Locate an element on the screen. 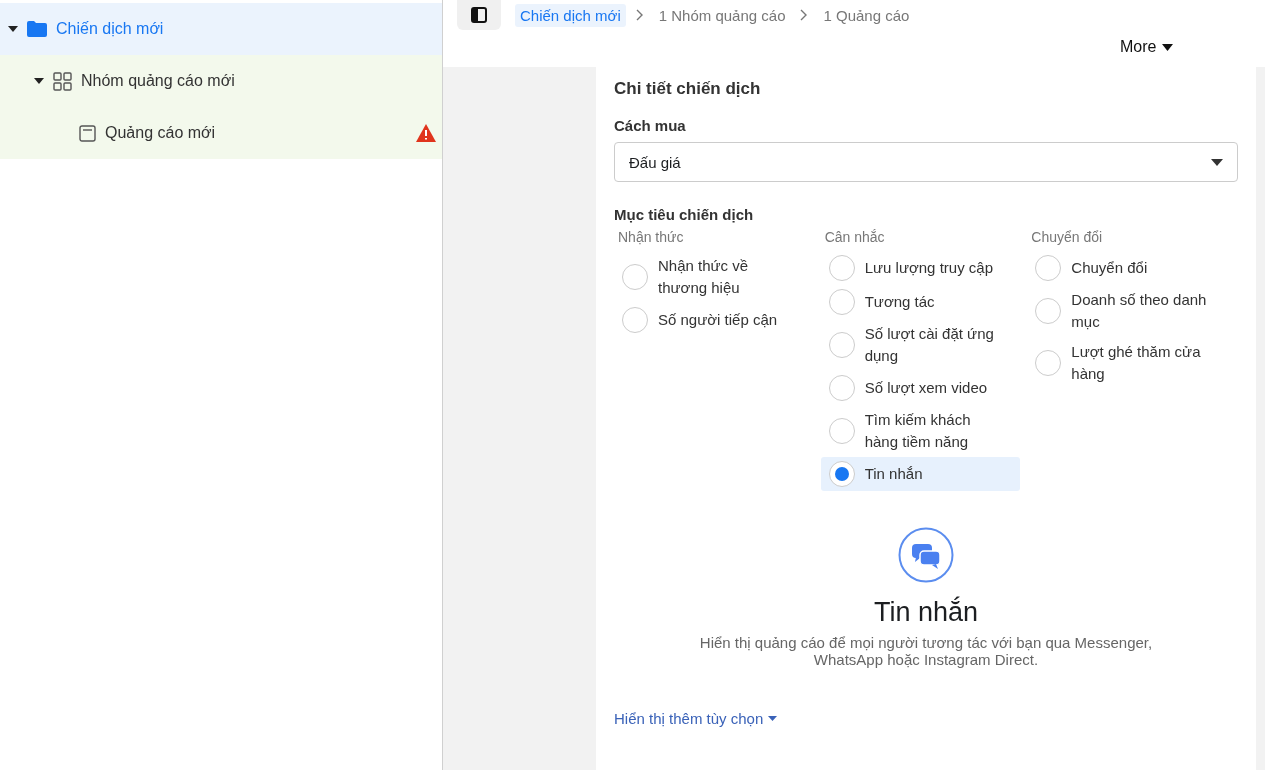 The height and width of the screenshot is (770, 1265). more-button: More is located at coordinates (1138, 47).